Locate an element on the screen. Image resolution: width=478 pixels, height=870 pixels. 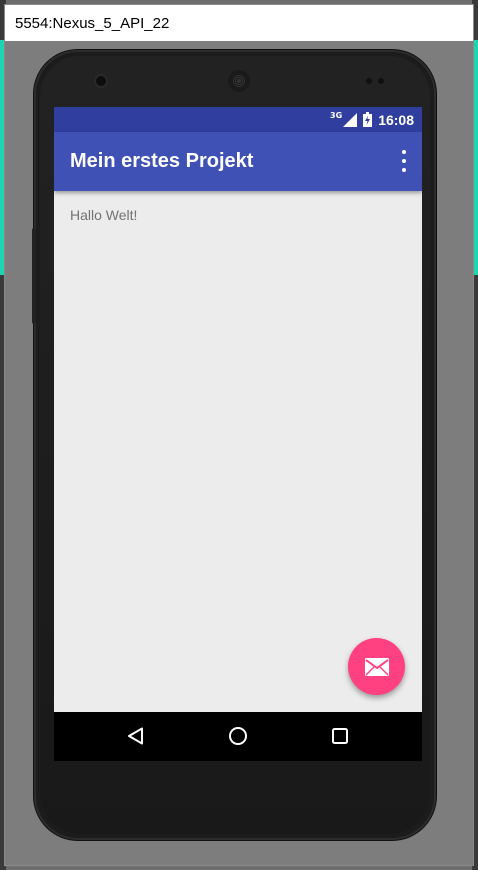
status-clock: 16:08 is located at coordinates (396, 119).